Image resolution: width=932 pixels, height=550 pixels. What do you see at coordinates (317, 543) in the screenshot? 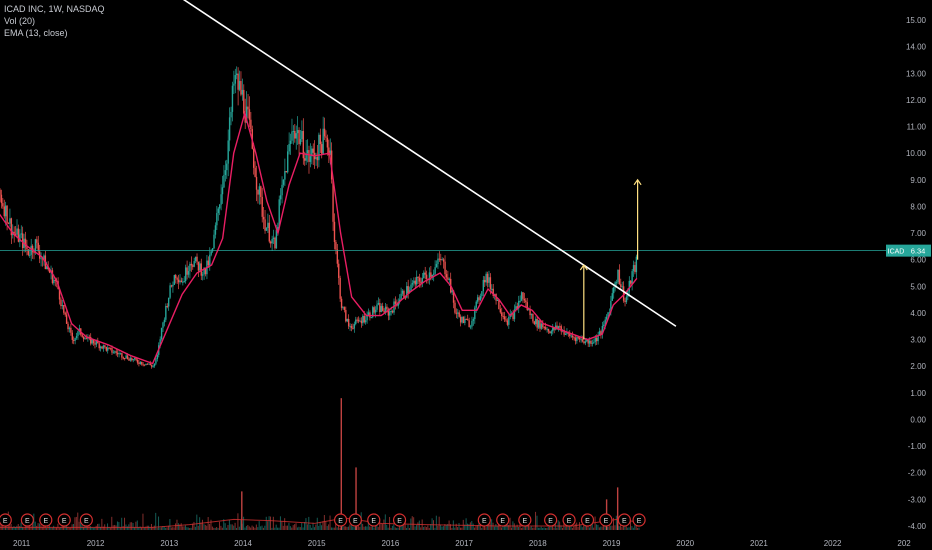
I see `x-tick-label: 2015` at bounding box center [317, 543].